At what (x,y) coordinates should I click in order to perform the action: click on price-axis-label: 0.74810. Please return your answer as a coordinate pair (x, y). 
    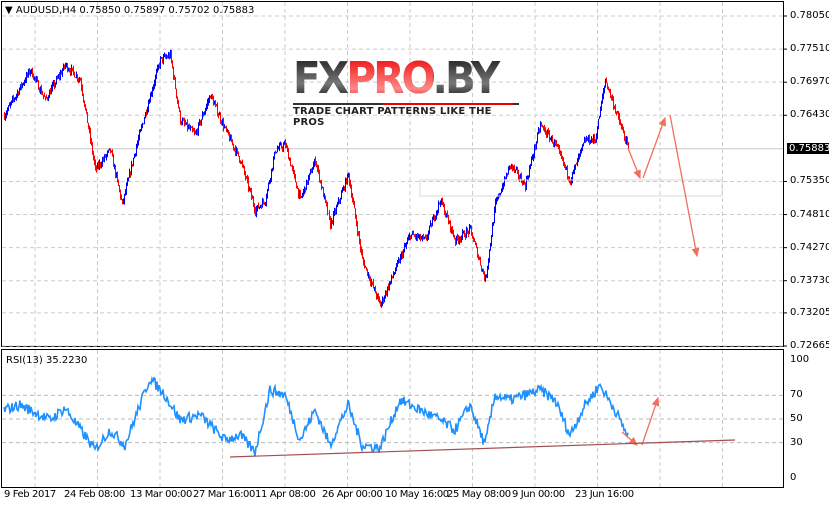
    Looking at the image, I should click on (809, 214).